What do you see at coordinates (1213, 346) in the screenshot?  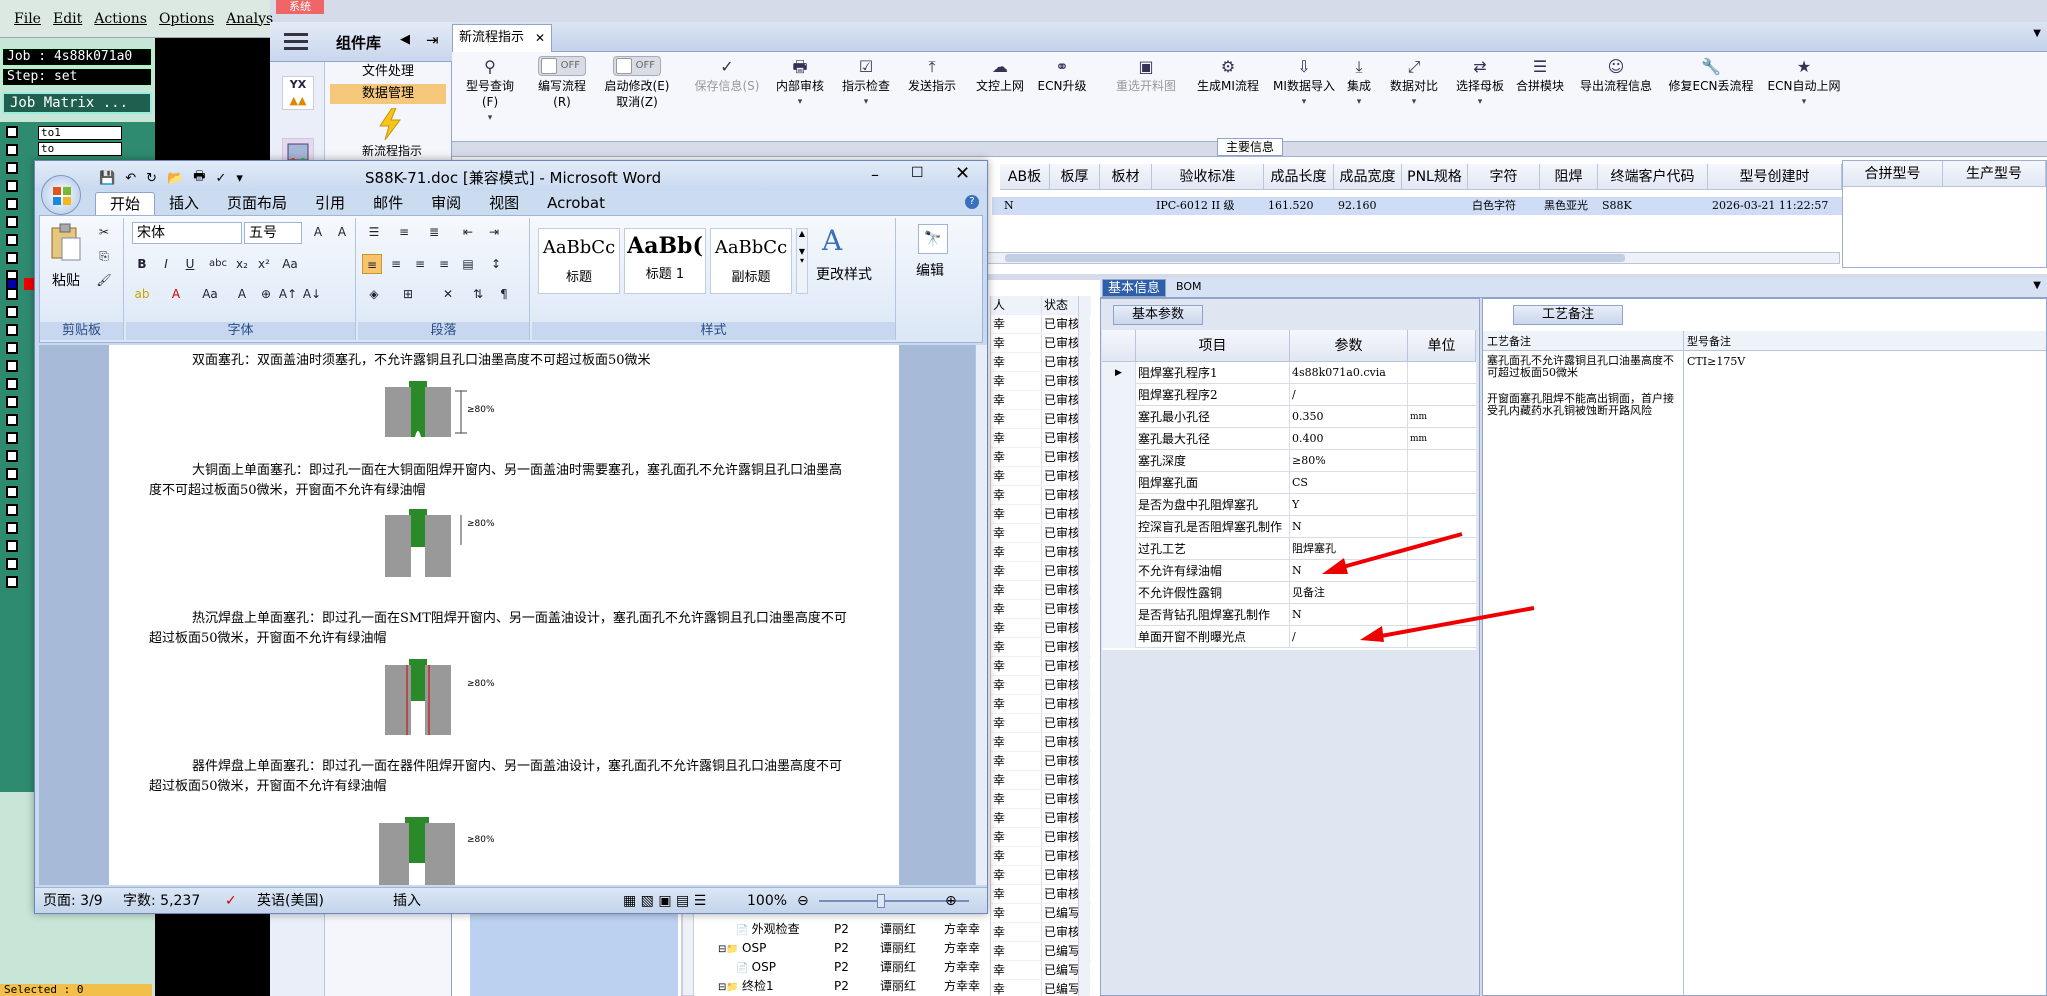 I see `param-col-header: 项目` at bounding box center [1213, 346].